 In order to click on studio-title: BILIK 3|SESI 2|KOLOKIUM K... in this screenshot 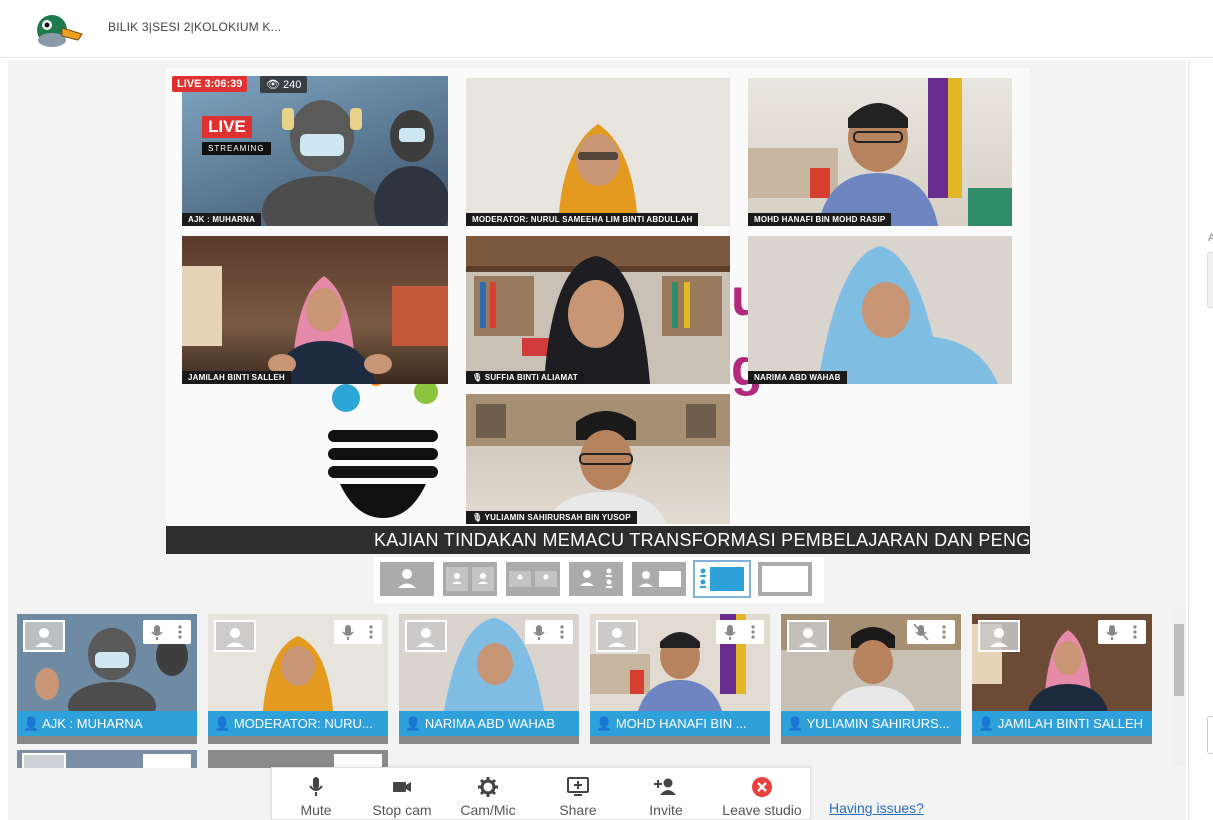, I will do `click(195, 27)`.